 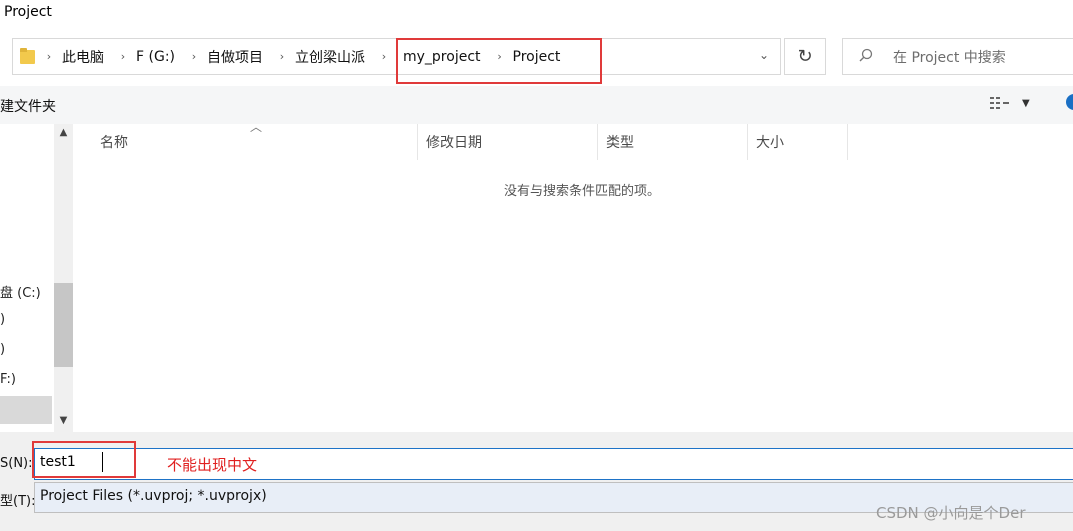 I want to click on column-type: 类型, so click(x=673, y=142).